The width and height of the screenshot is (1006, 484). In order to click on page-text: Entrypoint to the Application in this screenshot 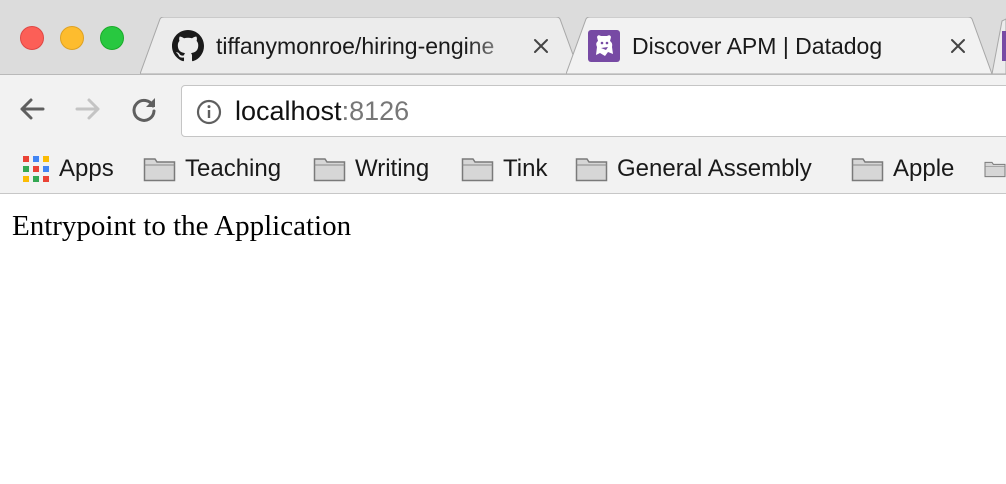, I will do `click(182, 226)`.